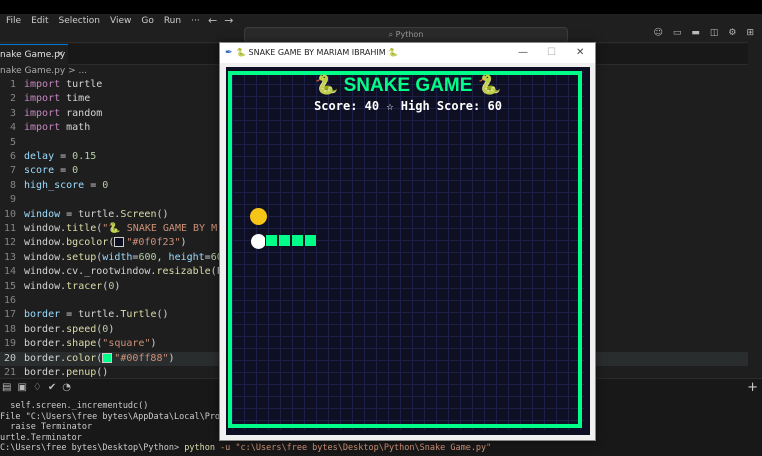 Image resolution: width=762 pixels, height=456 pixels. Describe the element at coordinates (78, 344) in the screenshot. I see `code-line: 19 border.shape("square")` at that location.